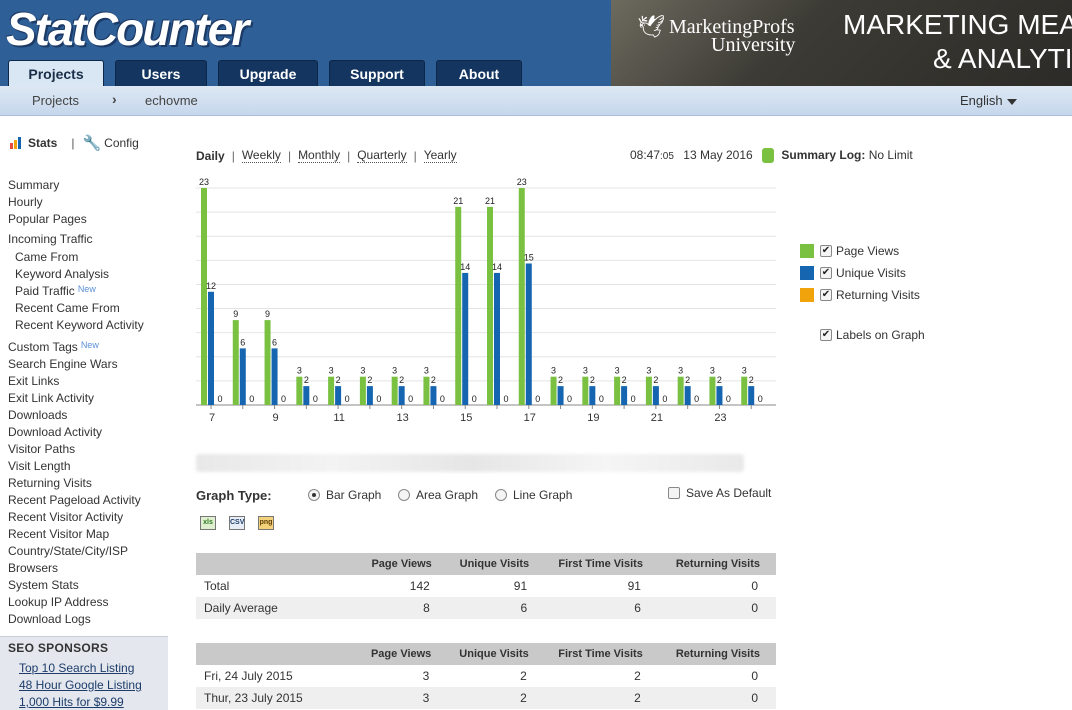 This screenshot has height=710, width=1072. What do you see at coordinates (338, 418) in the screenshot?
I see `x-tick-label: 11` at bounding box center [338, 418].